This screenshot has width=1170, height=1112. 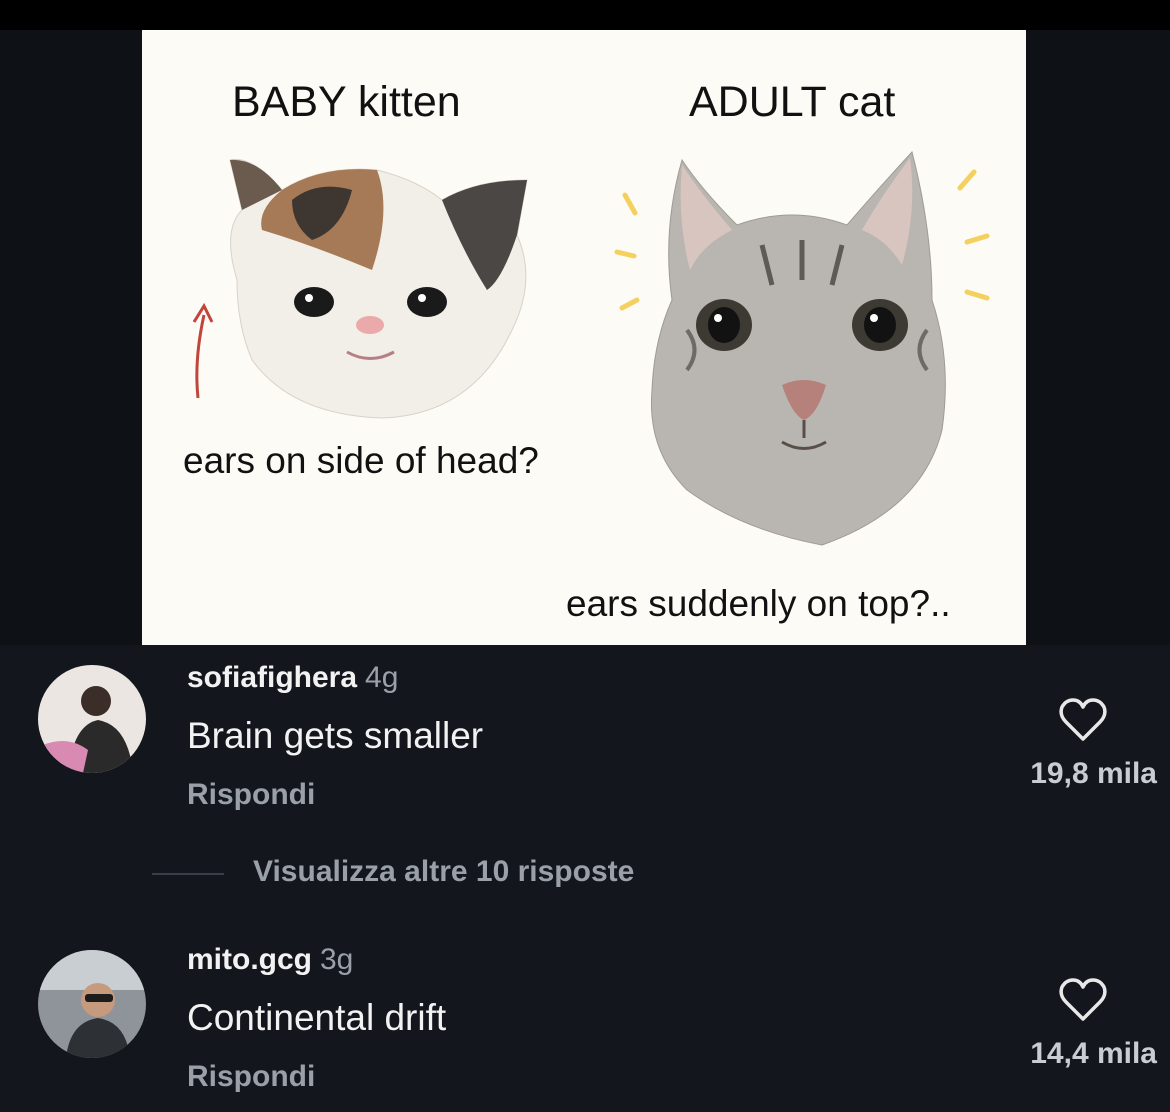 I want to click on red-arrow, so click(x=200, y=356).